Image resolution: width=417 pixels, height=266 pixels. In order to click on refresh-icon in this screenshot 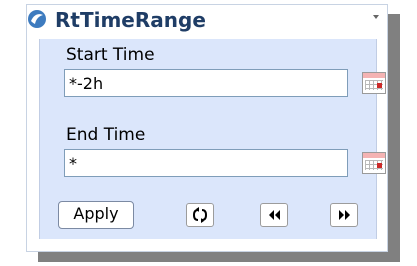, I will do `click(200, 218)`.